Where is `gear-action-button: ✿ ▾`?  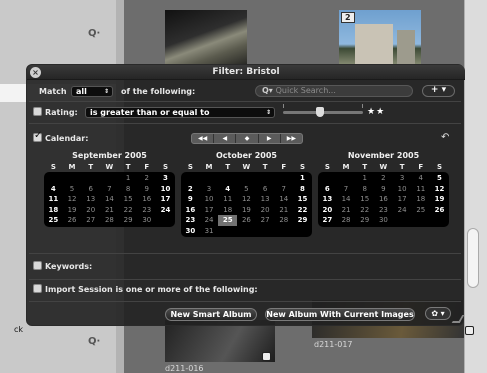
gear-action-button: ✿ ▾ is located at coordinates (438, 313).